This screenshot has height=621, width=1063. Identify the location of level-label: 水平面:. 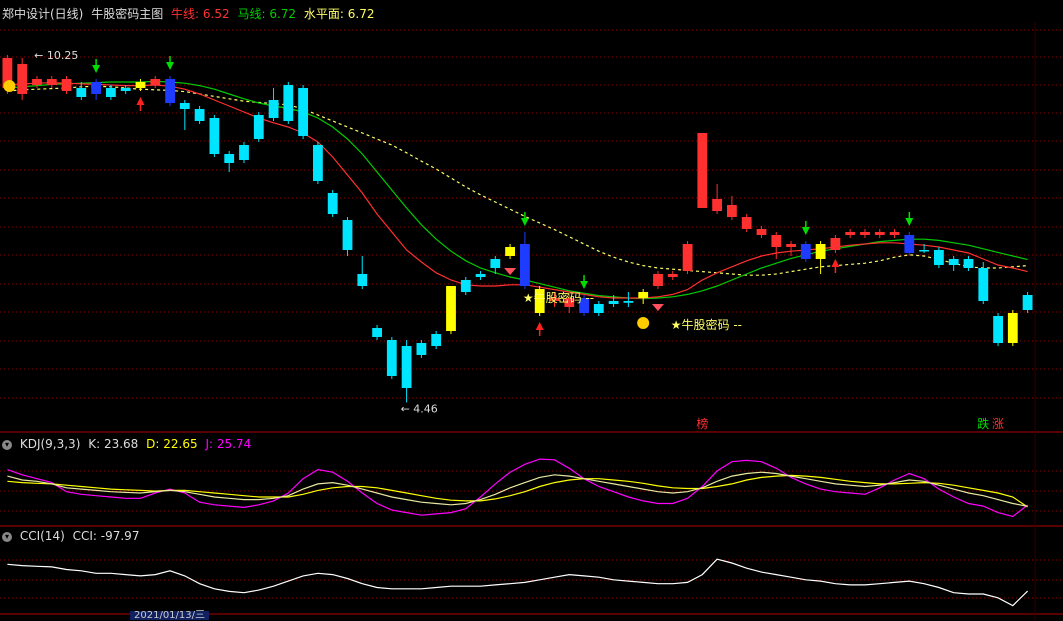
(323, 14).